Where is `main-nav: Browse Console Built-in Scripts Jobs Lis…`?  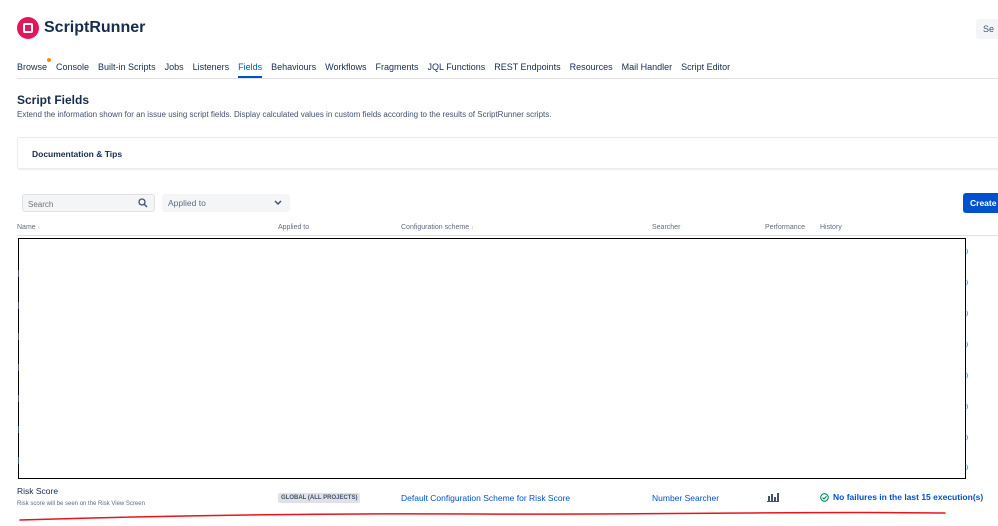
main-nav: Browse Console Built-in Scripts Jobs Lis… is located at coordinates (373, 68).